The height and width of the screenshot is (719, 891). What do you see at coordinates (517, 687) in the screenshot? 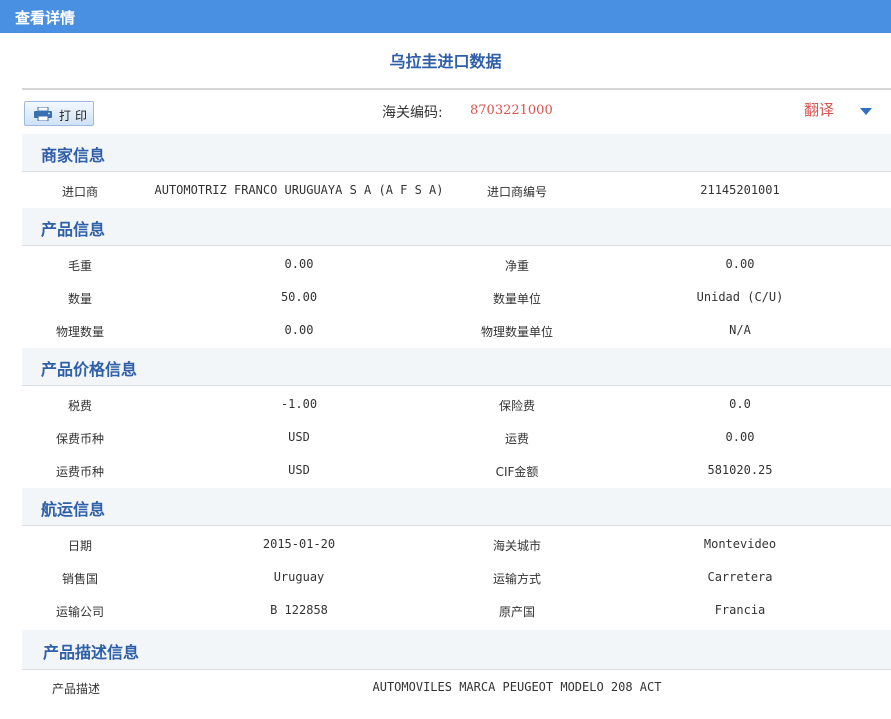
I see `field-value: AUTOMOVILES MARCA PEUGEOT MODELO 208 ACT` at bounding box center [517, 687].